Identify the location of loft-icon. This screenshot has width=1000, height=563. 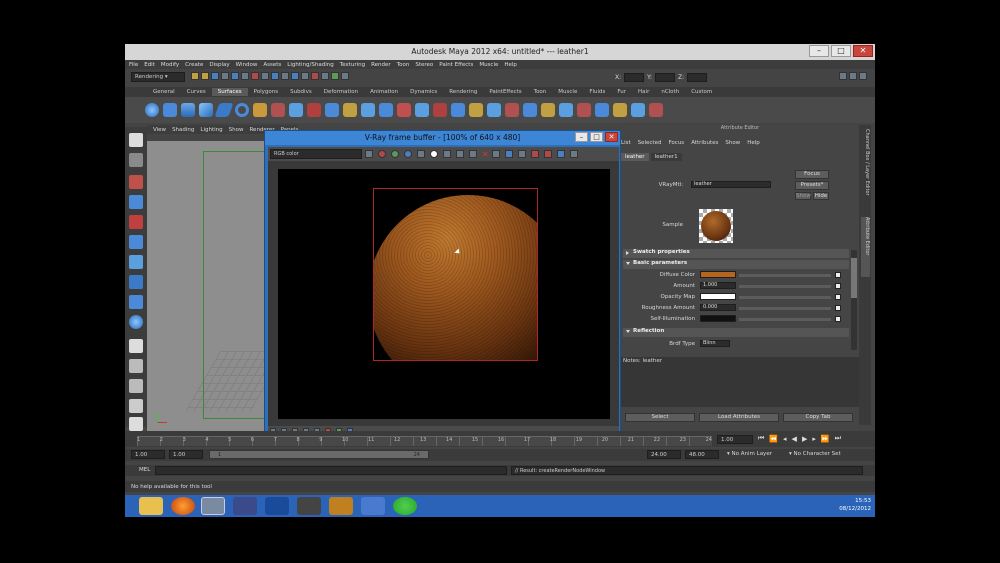
(278, 110).